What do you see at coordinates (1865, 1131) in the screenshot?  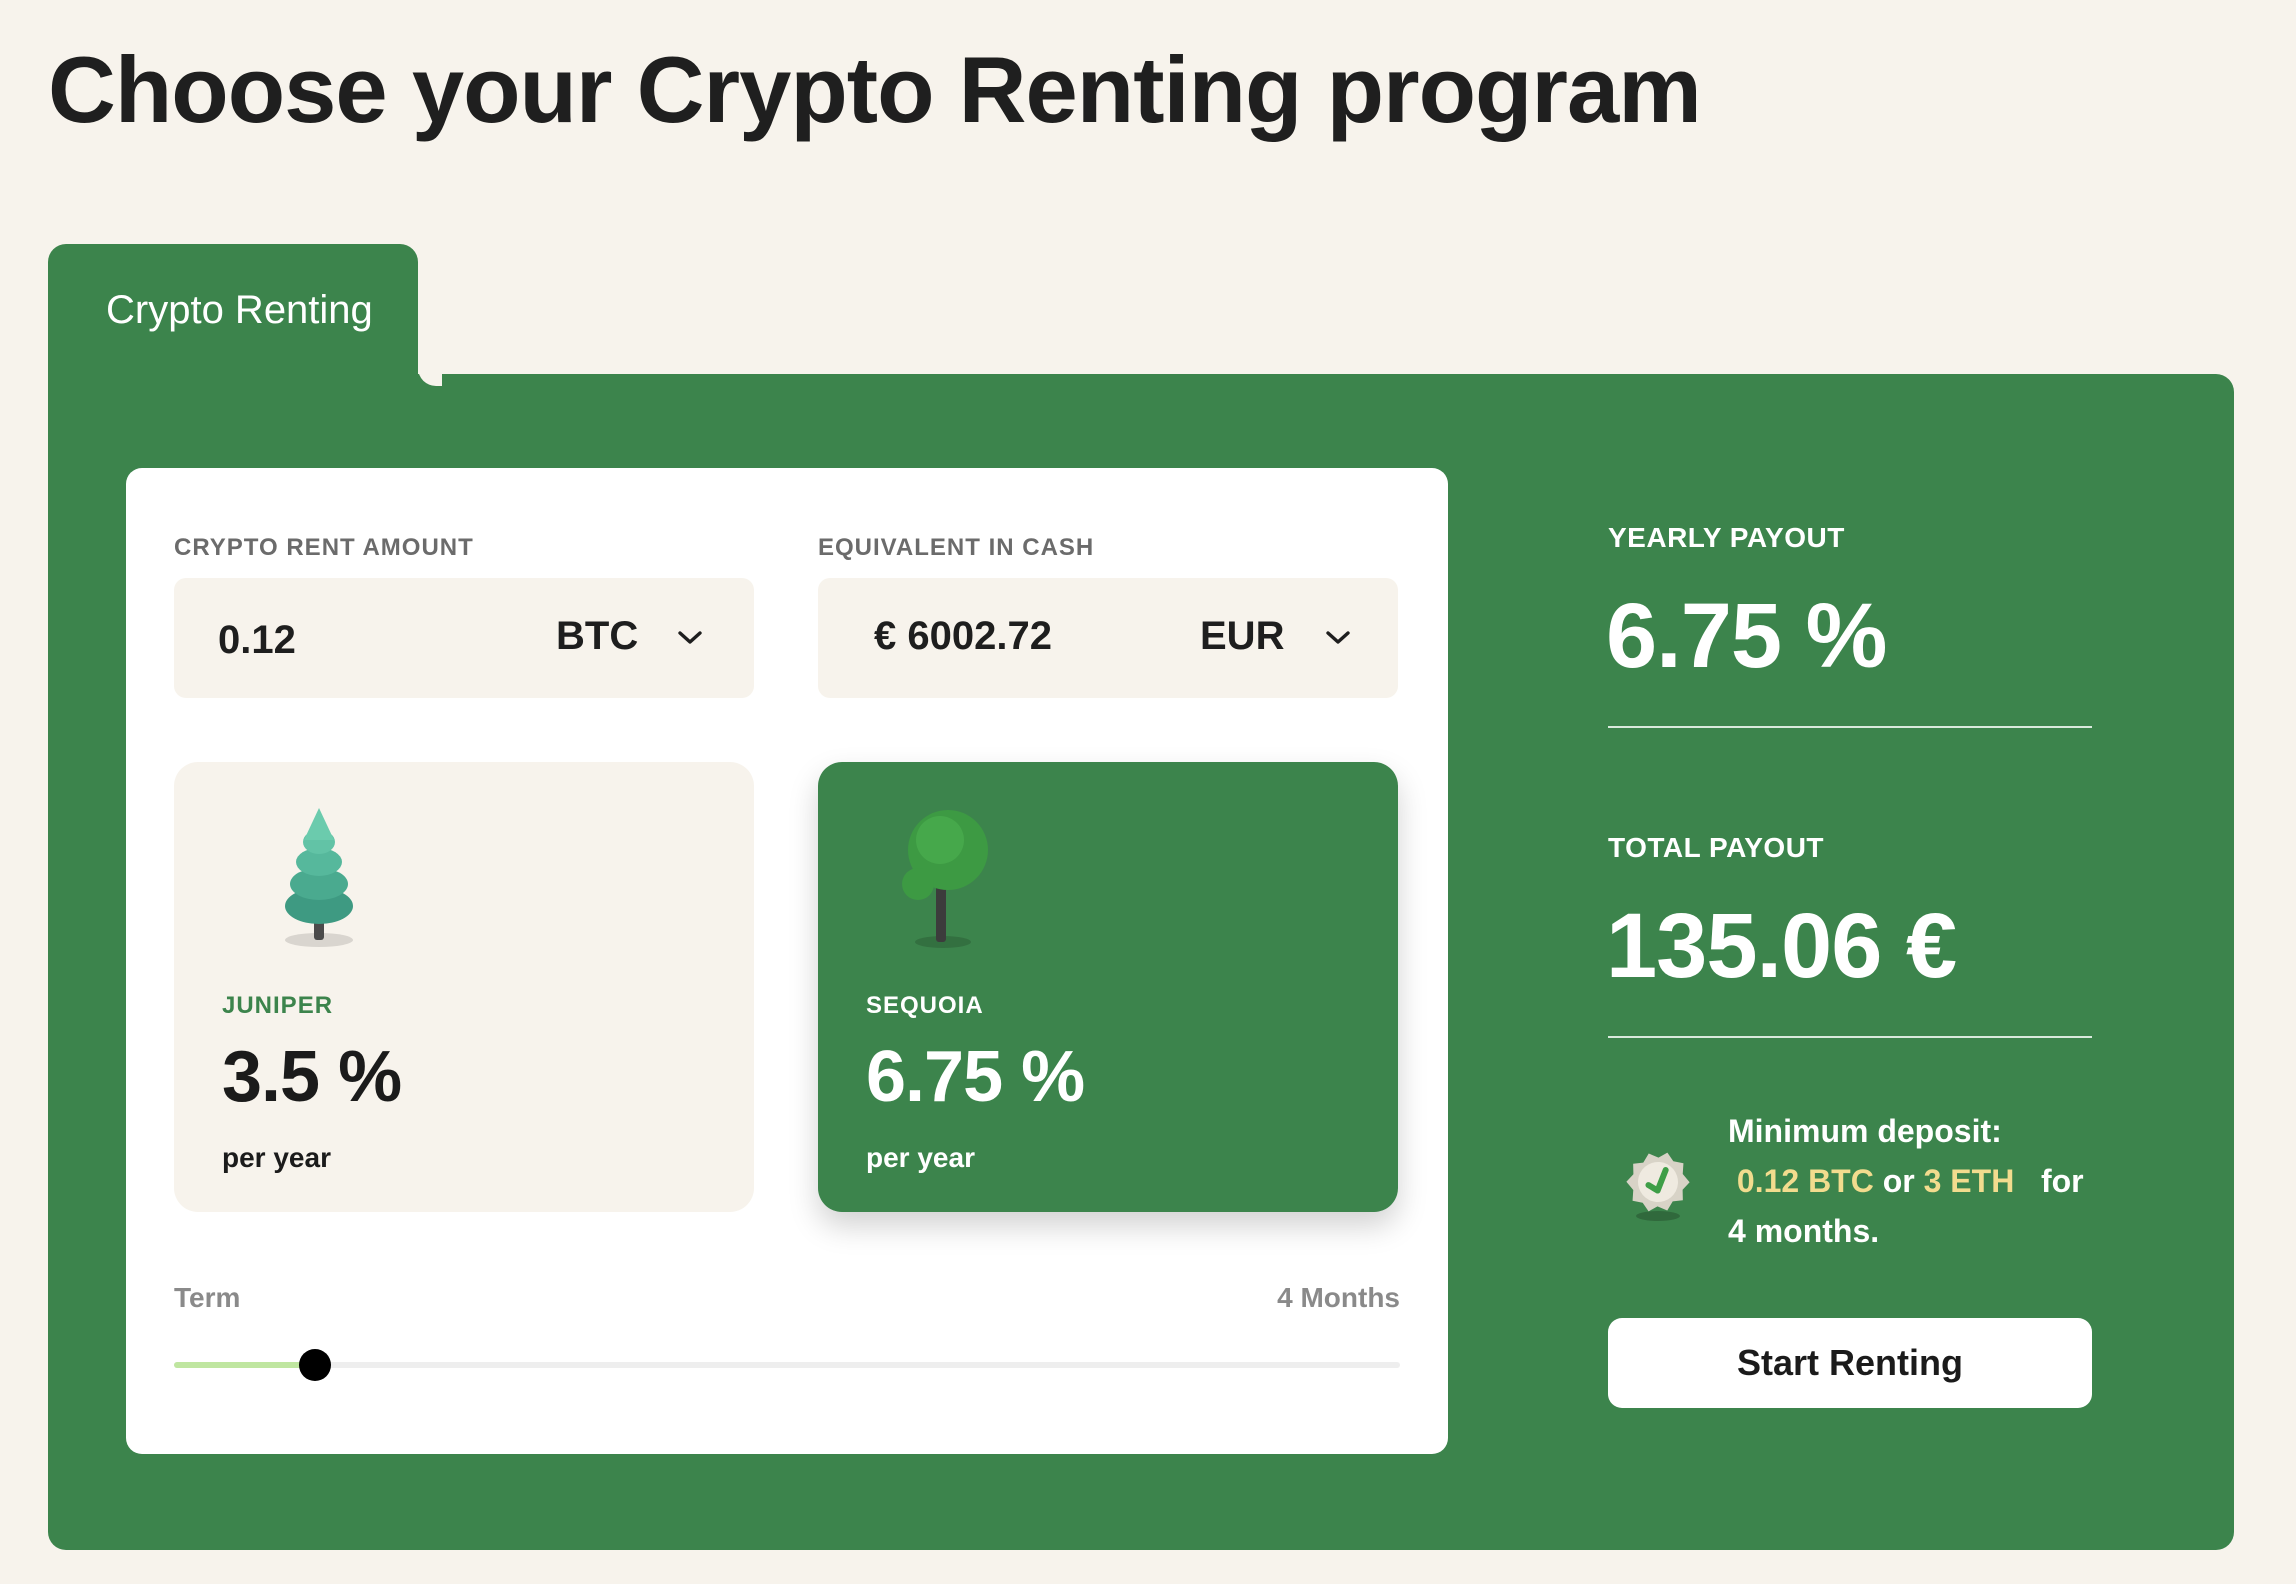 I see `min-deposit-intro: Minimum deposit:` at bounding box center [1865, 1131].